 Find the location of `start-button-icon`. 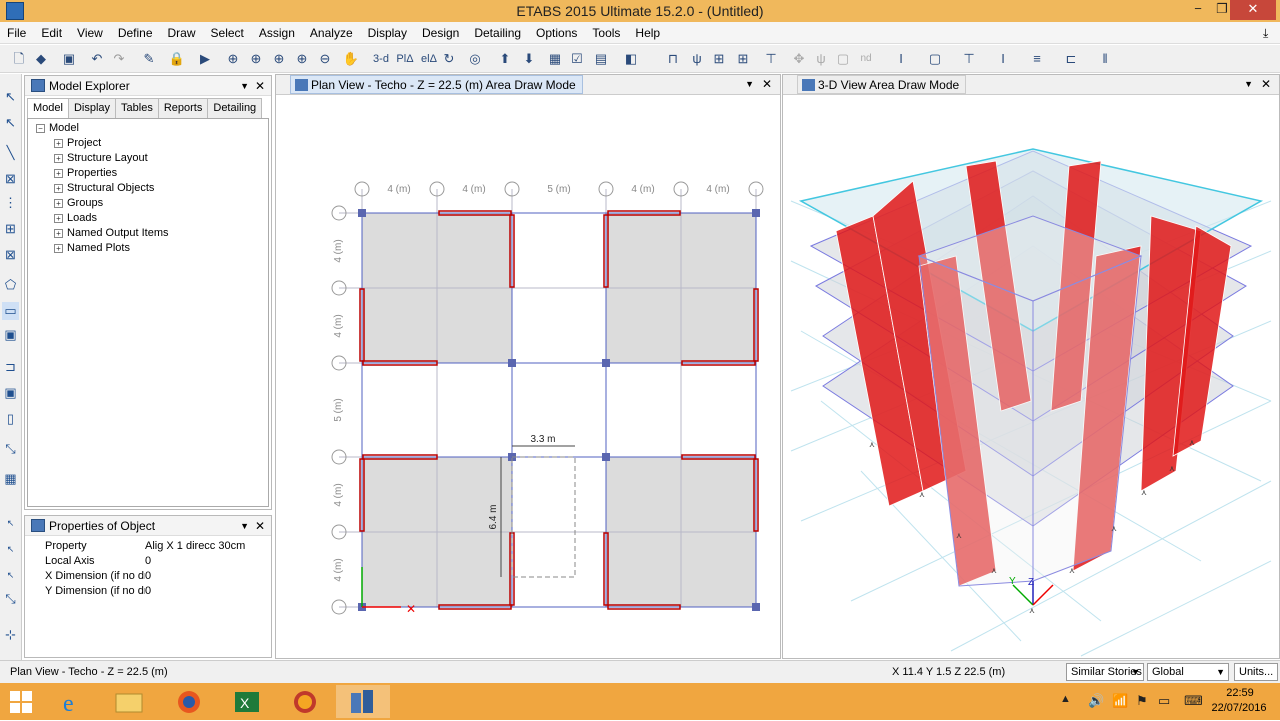

start-button-icon is located at coordinates (21, 702).